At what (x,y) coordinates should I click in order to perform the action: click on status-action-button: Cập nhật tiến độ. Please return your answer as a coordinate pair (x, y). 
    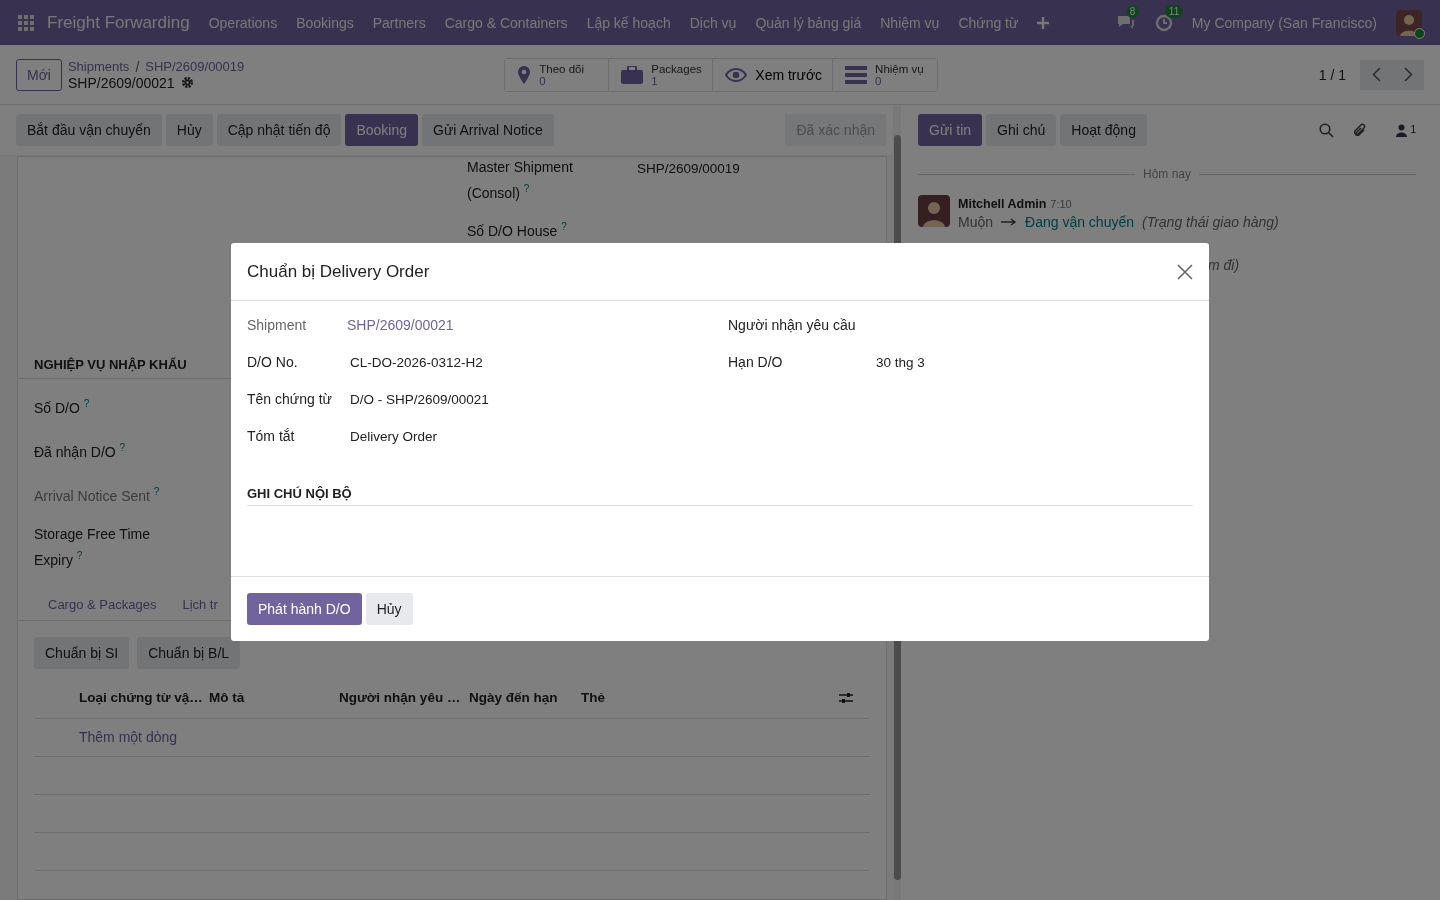
    Looking at the image, I should click on (279, 130).